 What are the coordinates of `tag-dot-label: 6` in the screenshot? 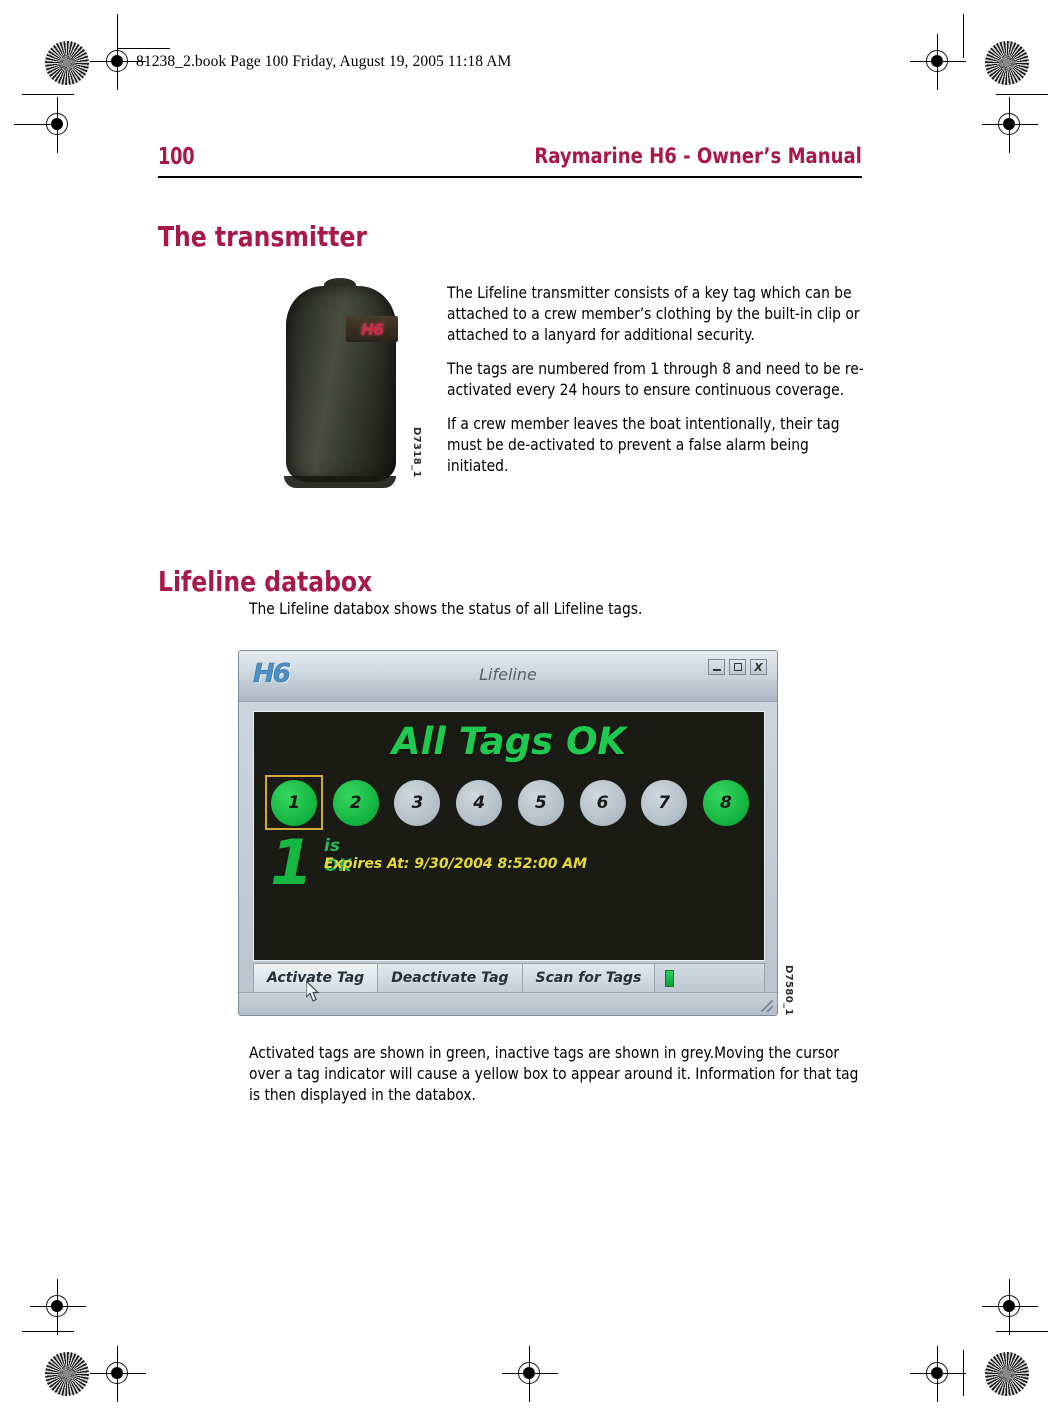 It's located at (602, 803).